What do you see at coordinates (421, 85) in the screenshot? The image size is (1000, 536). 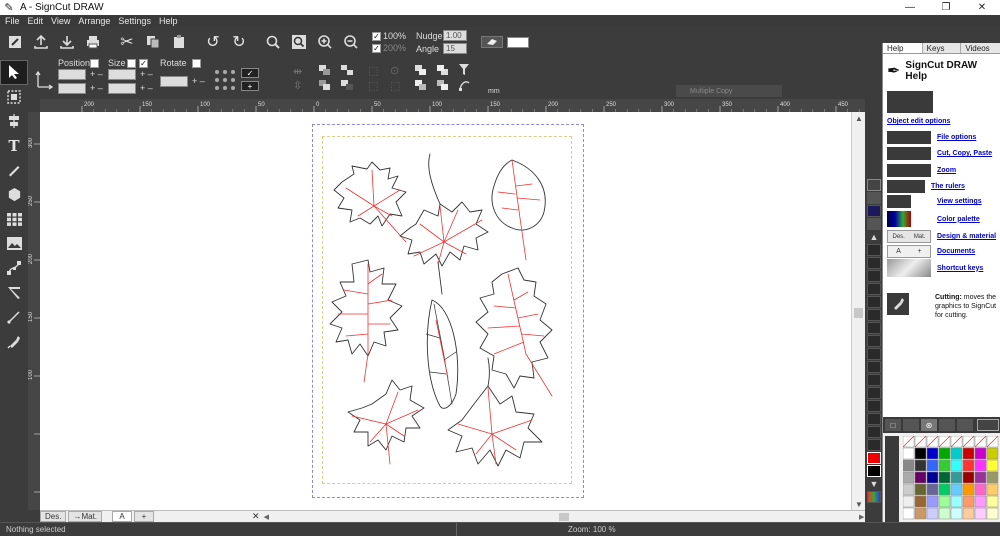 I see `weld-icon` at bounding box center [421, 85].